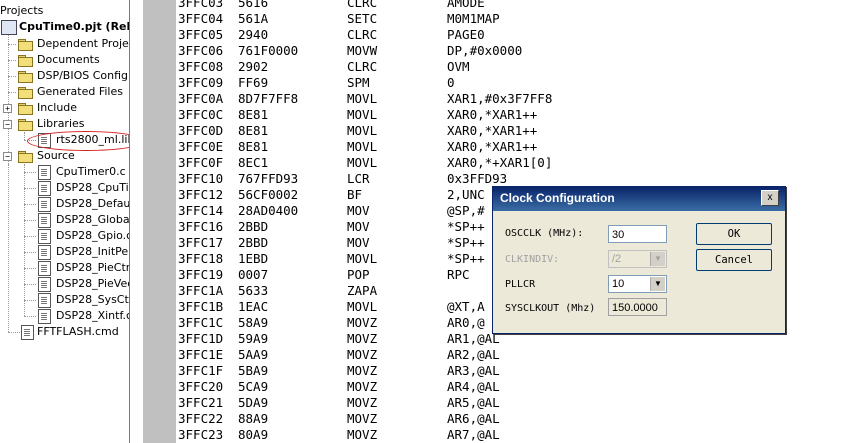  Describe the element at coordinates (25, 157) in the screenshot. I see `folder-open-icon` at that location.